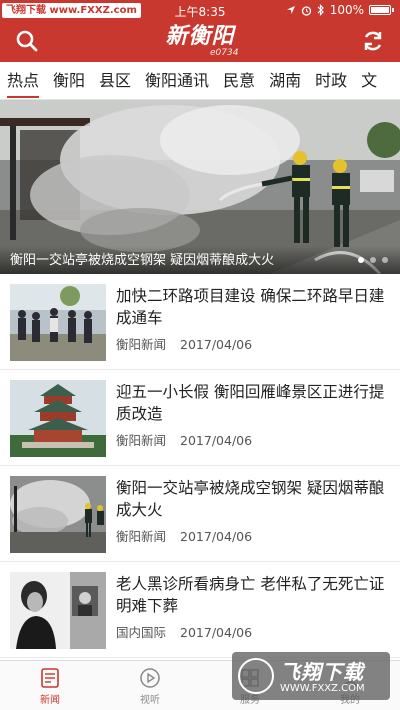 Image resolution: width=400 pixels, height=710 pixels. I want to click on news-thumbnail-elder, so click(58, 610).